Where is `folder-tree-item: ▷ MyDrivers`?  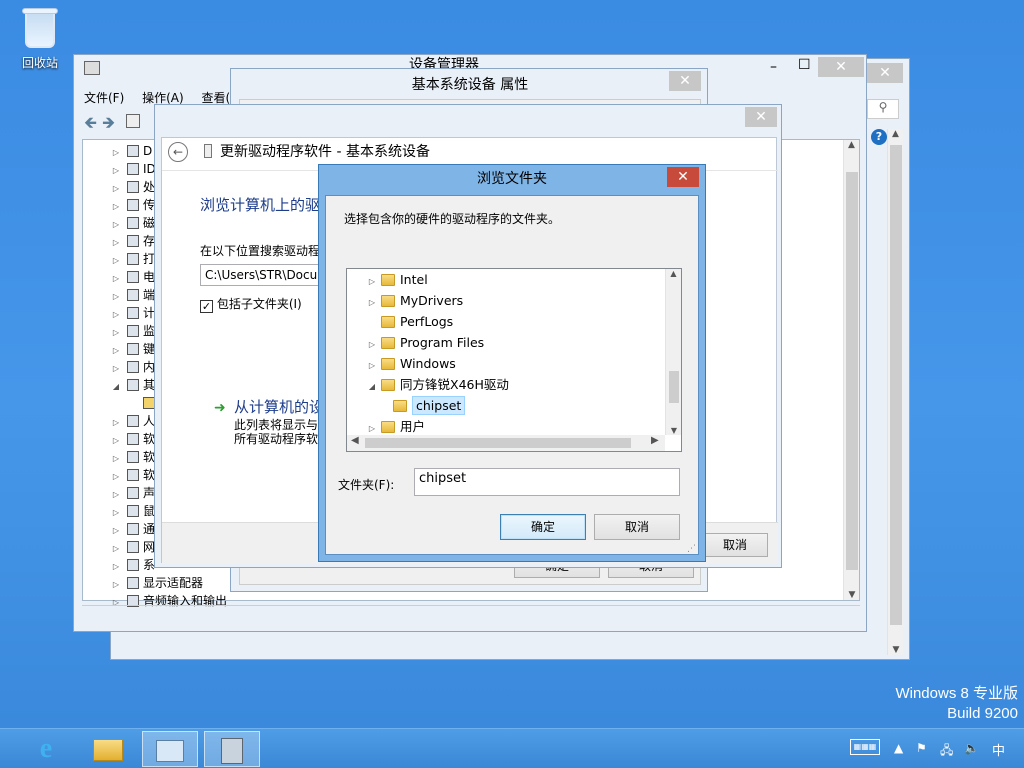 folder-tree-item: ▷ MyDrivers is located at coordinates (517, 300).